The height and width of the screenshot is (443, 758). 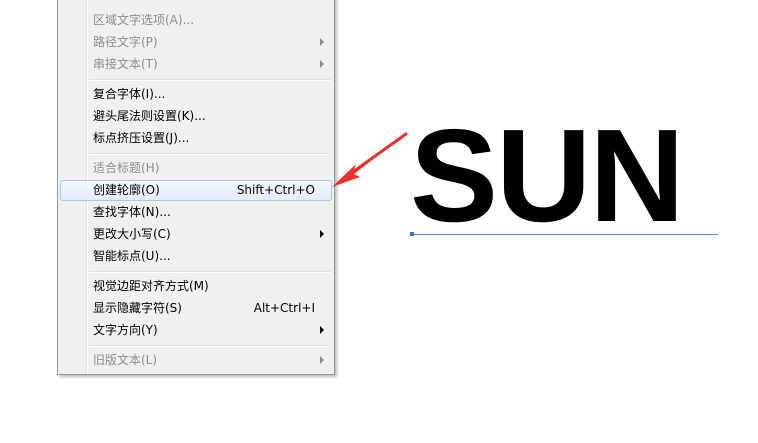 What do you see at coordinates (547, 176) in the screenshot?
I see `selected-text-object: SUN` at bounding box center [547, 176].